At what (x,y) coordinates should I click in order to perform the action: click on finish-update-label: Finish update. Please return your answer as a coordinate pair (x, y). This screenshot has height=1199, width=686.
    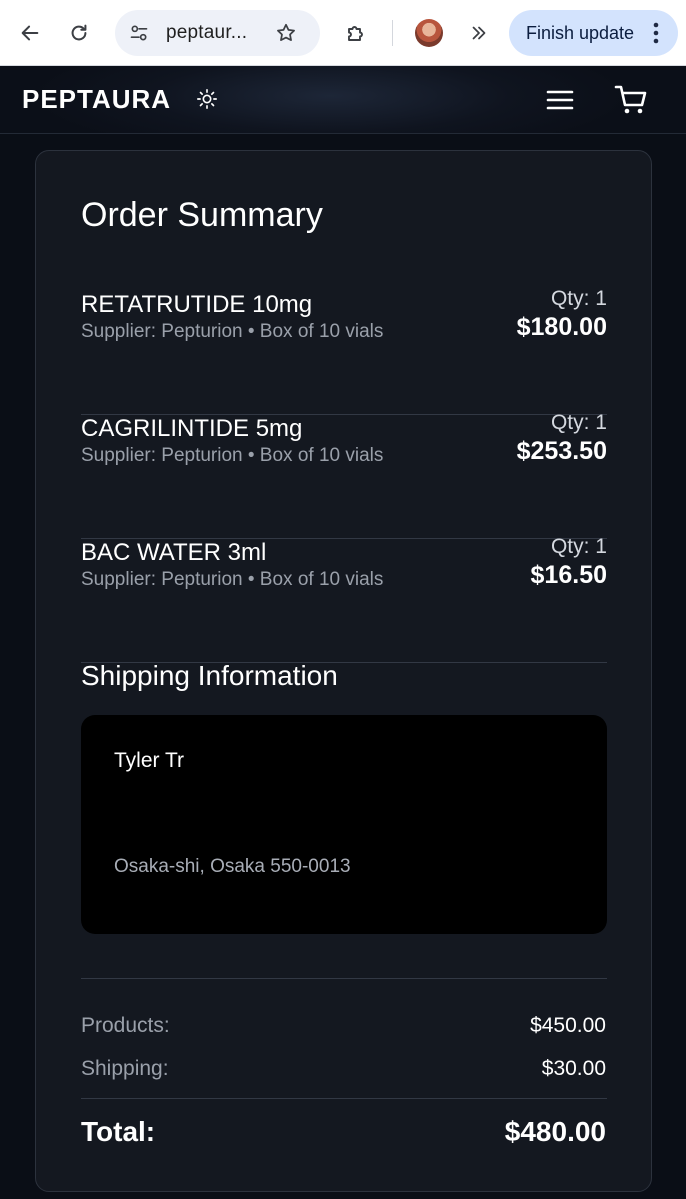
    Looking at the image, I should click on (580, 33).